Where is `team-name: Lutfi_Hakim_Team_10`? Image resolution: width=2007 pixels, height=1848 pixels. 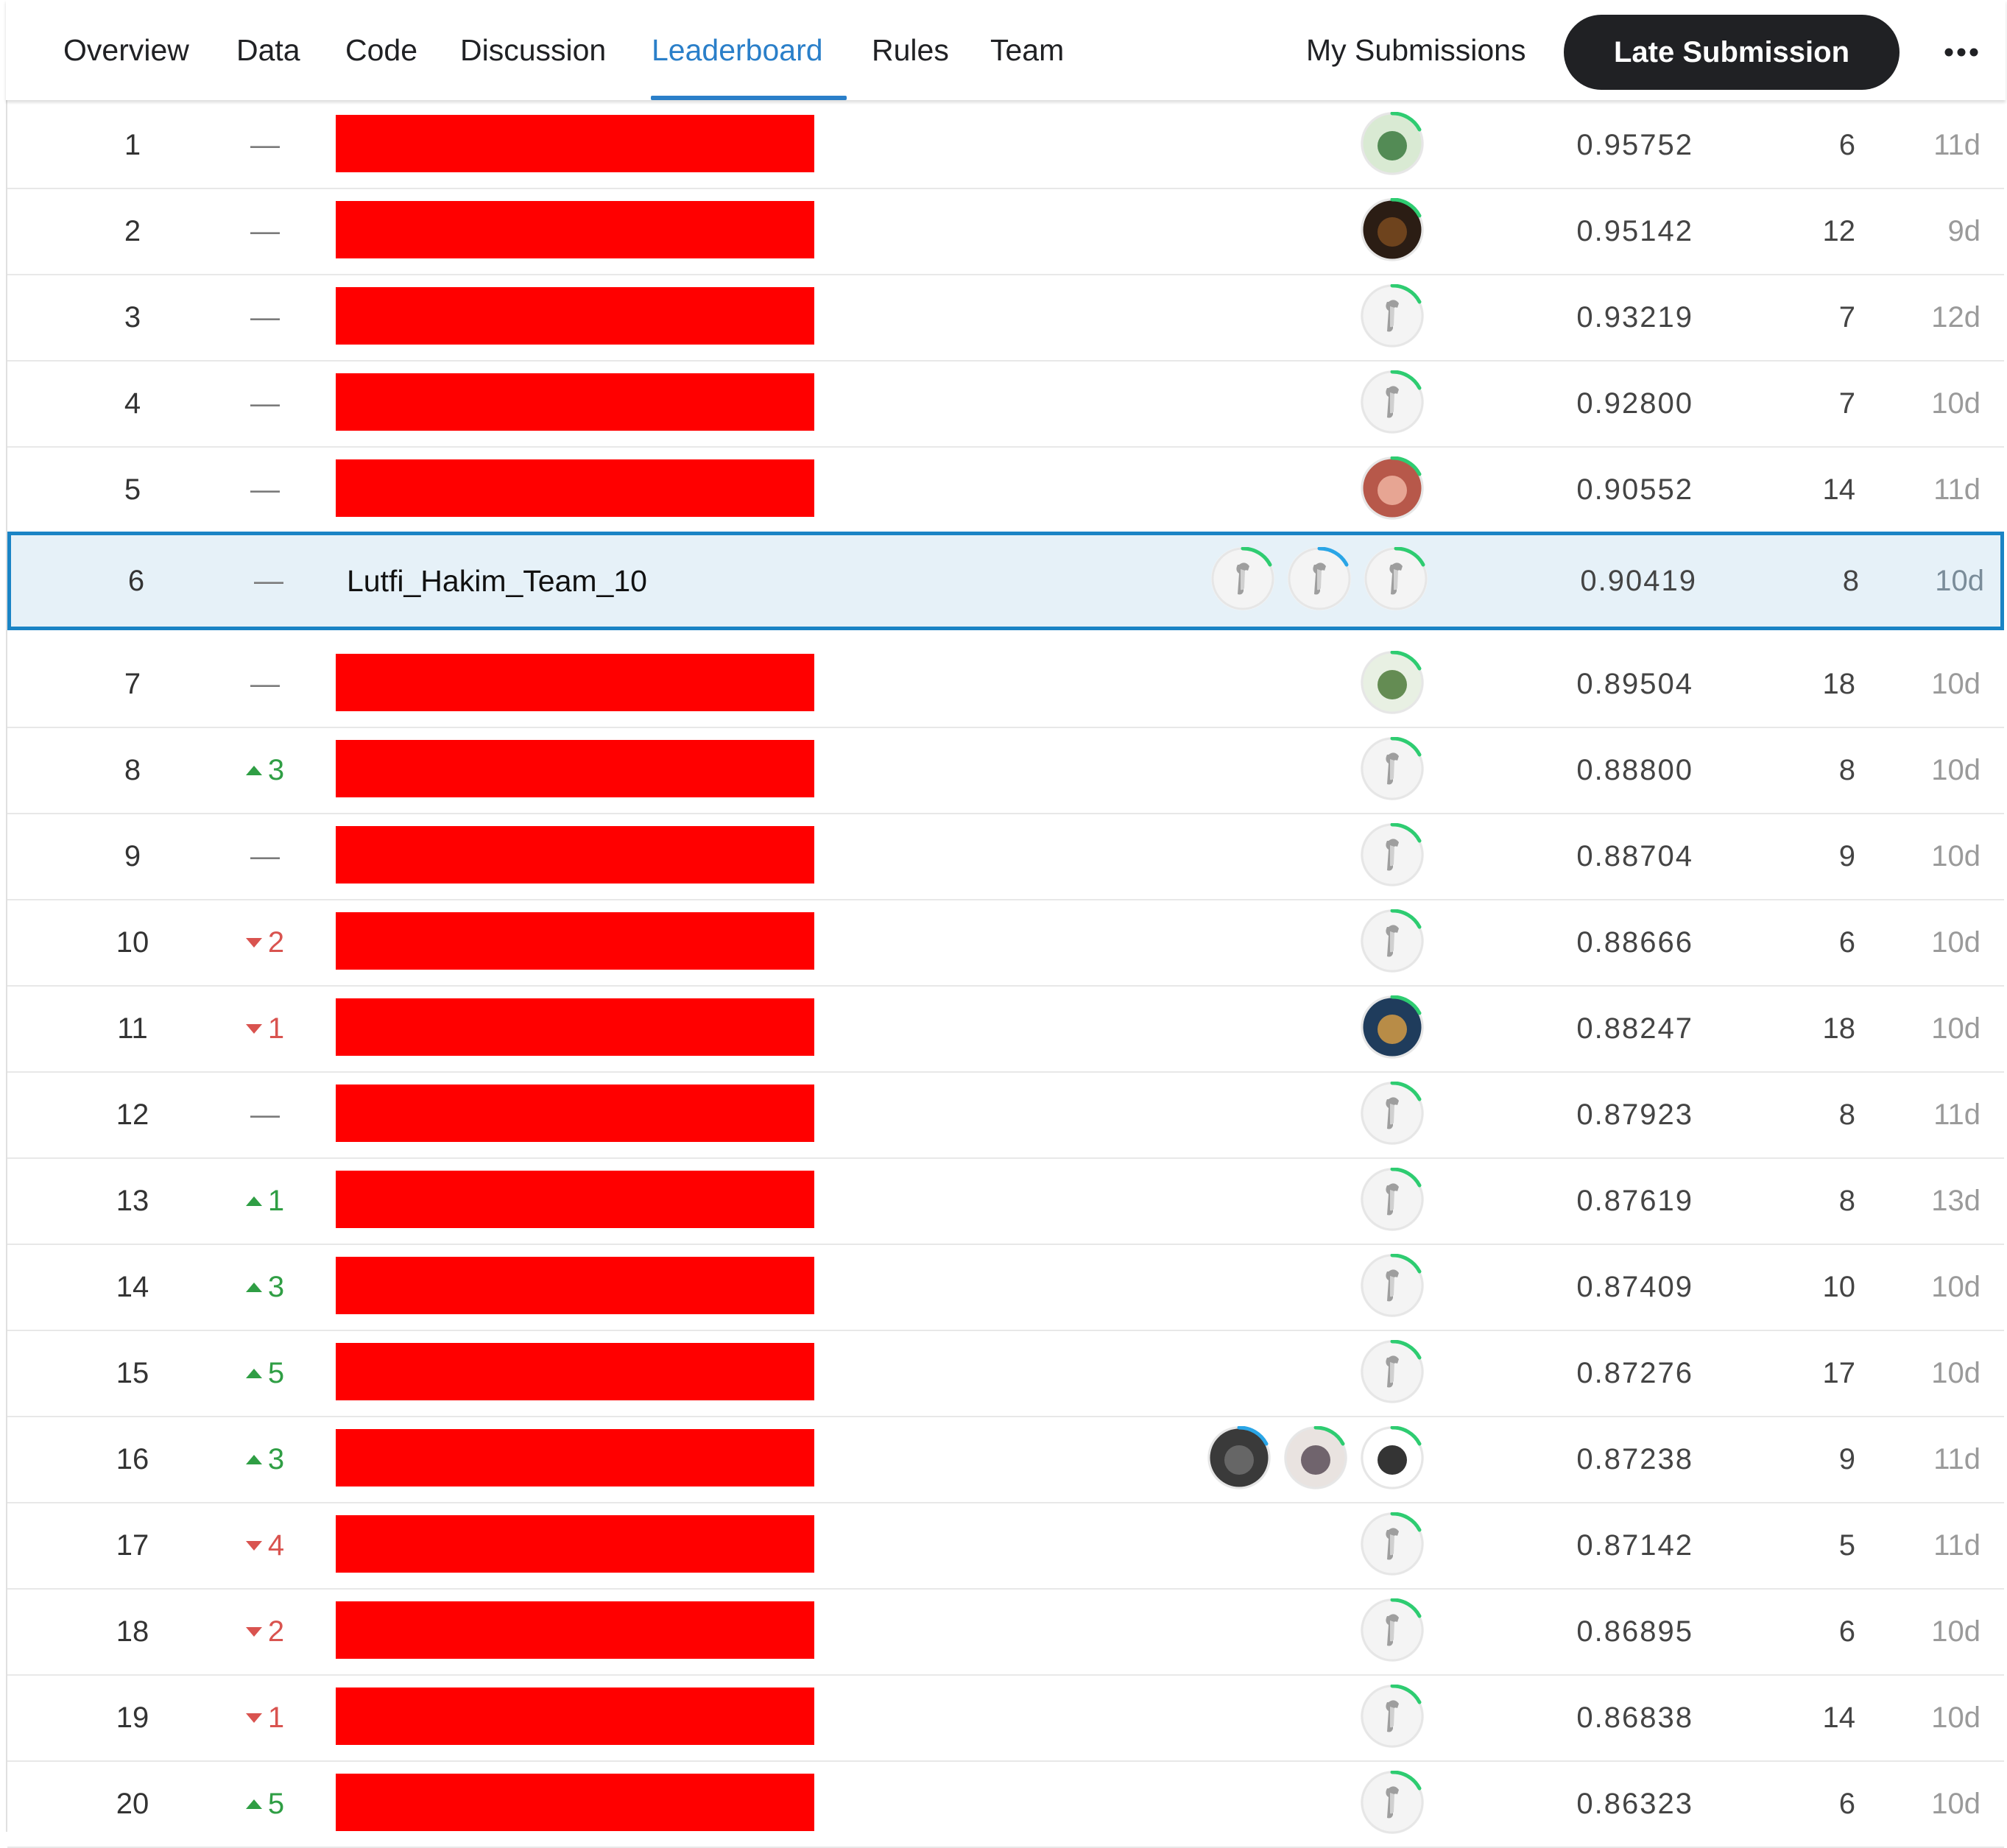 team-name: Lutfi_Hakim_Team_10 is located at coordinates (497, 581).